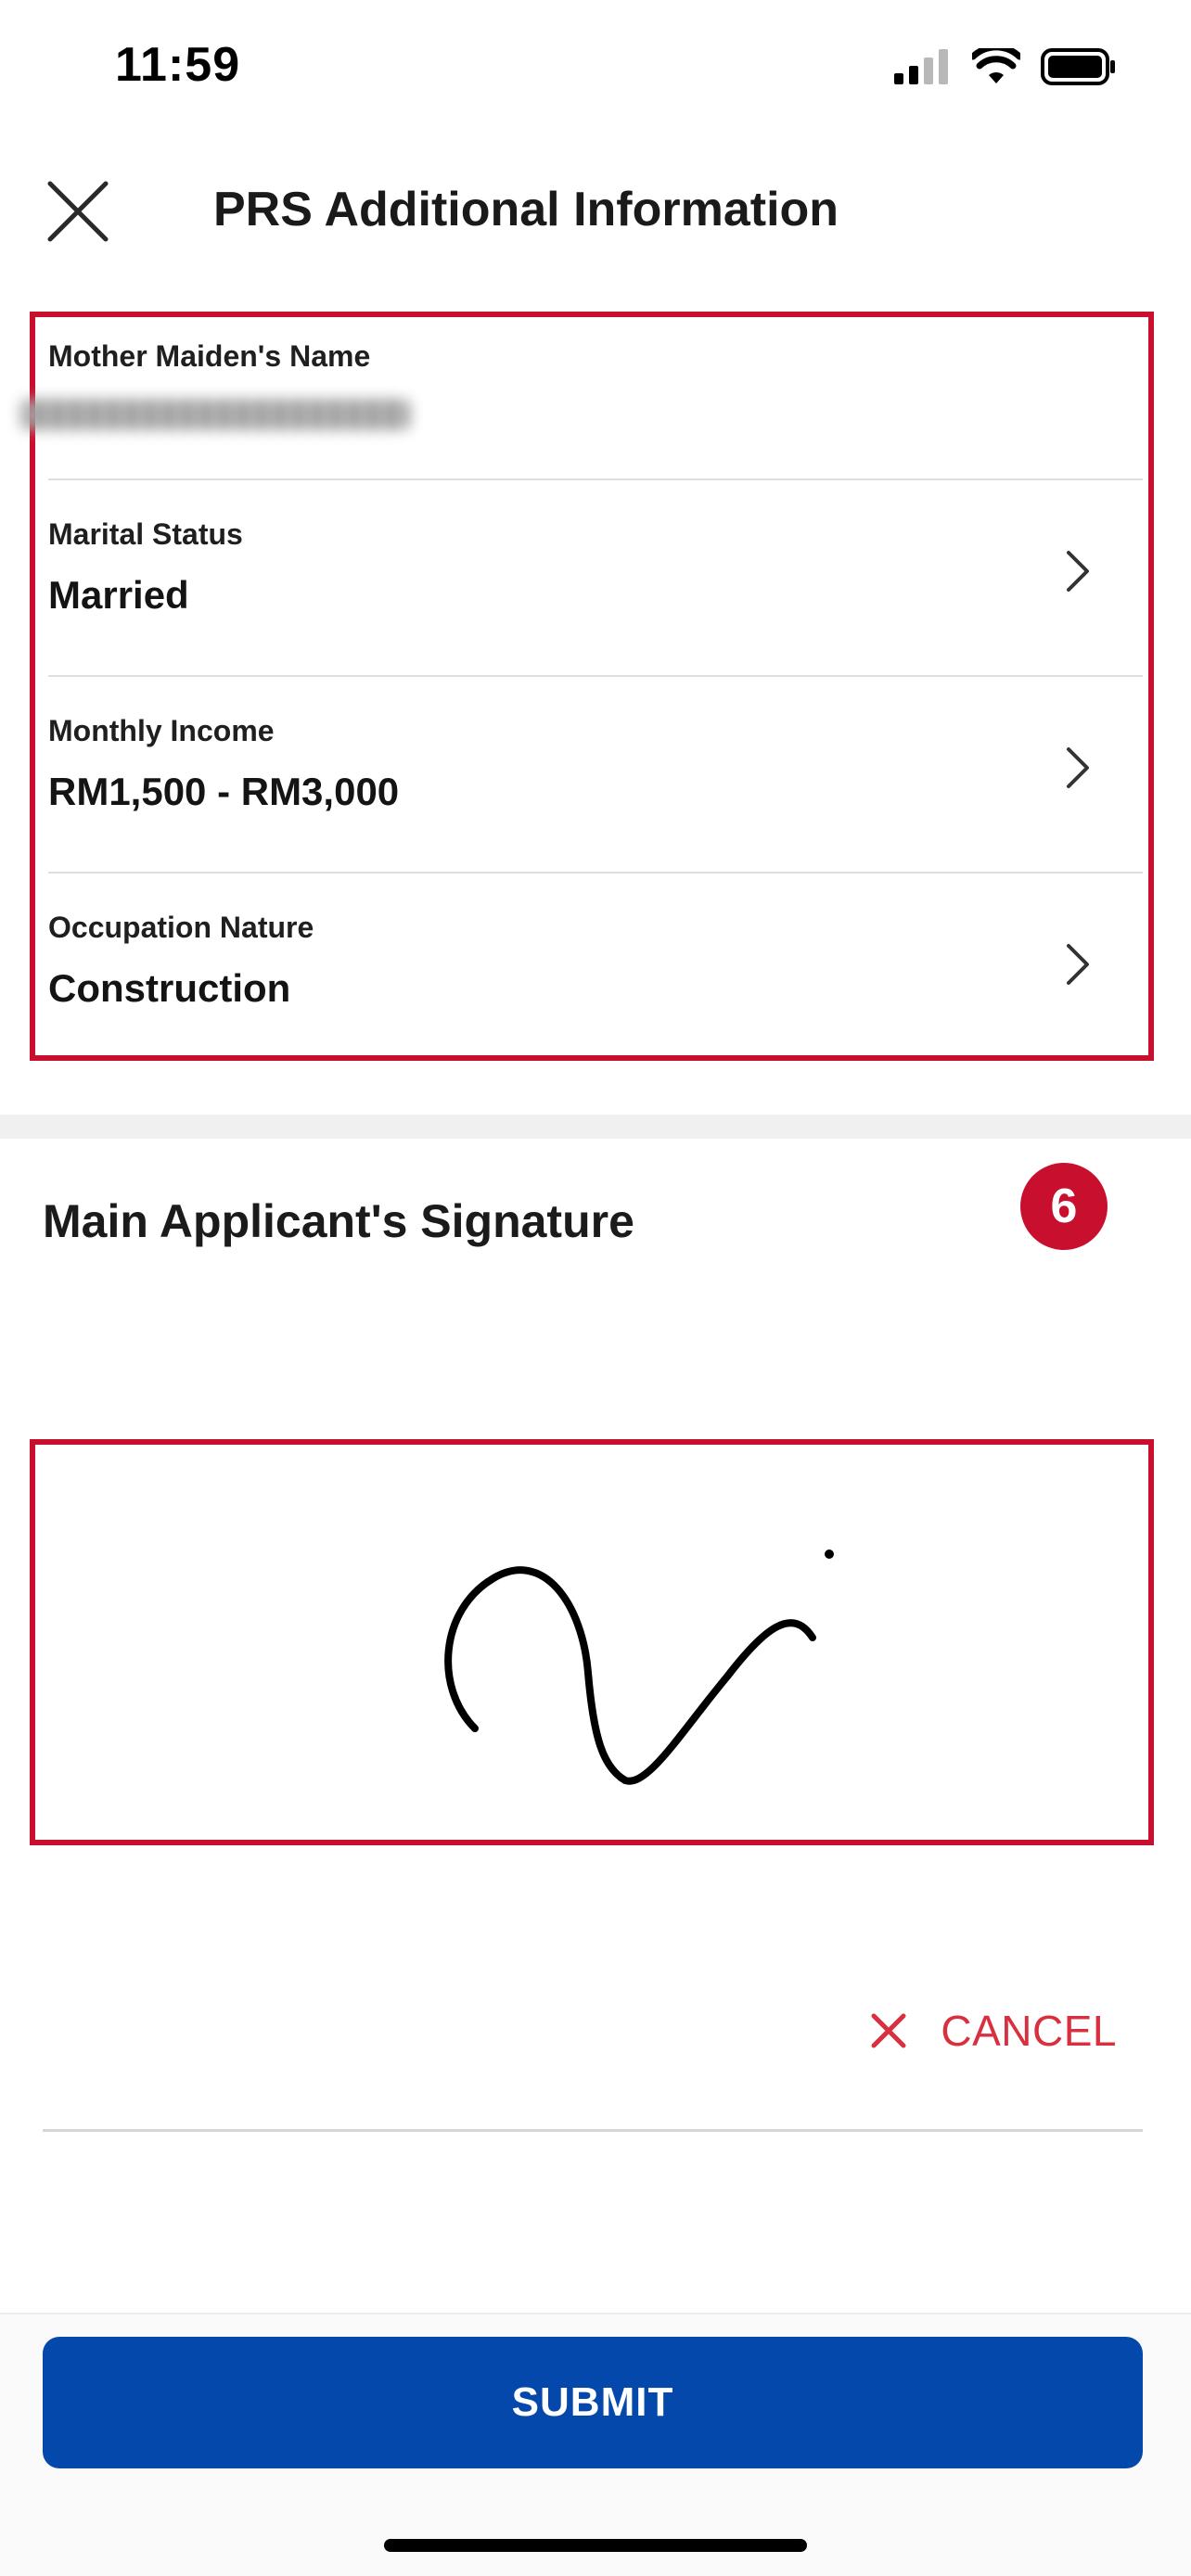  I want to click on field-value: Construction, so click(169, 988).